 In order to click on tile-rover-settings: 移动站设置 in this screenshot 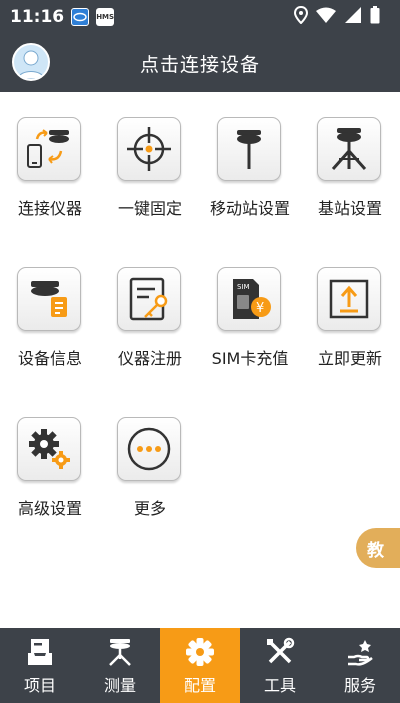, I will do `click(250, 162)`.